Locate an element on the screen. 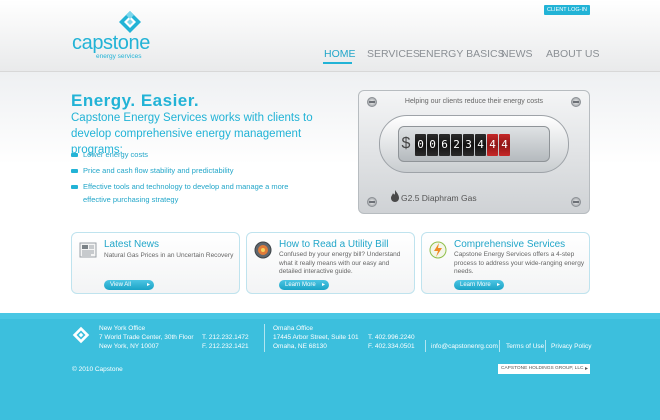 The height and width of the screenshot is (420, 660). terms-of-use-link: Terms of Use is located at coordinates (525, 346).